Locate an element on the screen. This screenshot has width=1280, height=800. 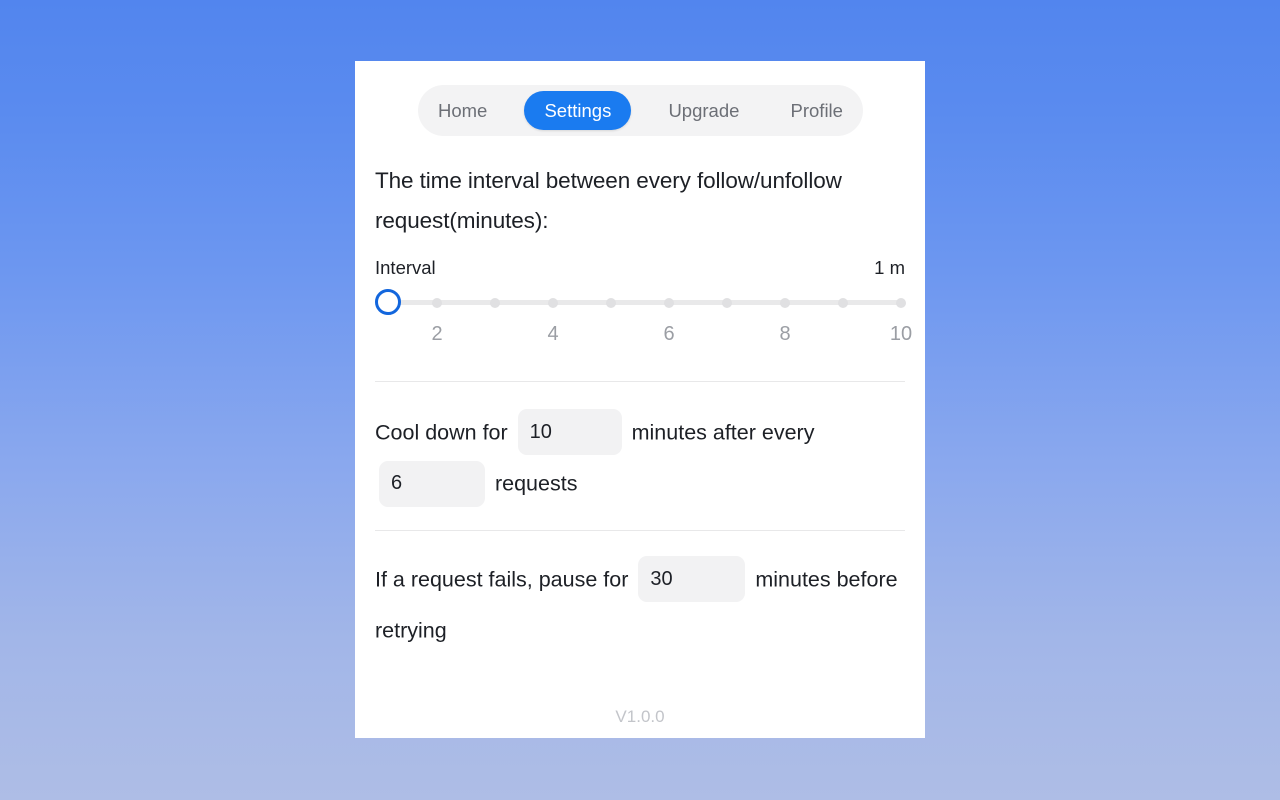
cooldown-text-before: Cool down for is located at coordinates (441, 432).